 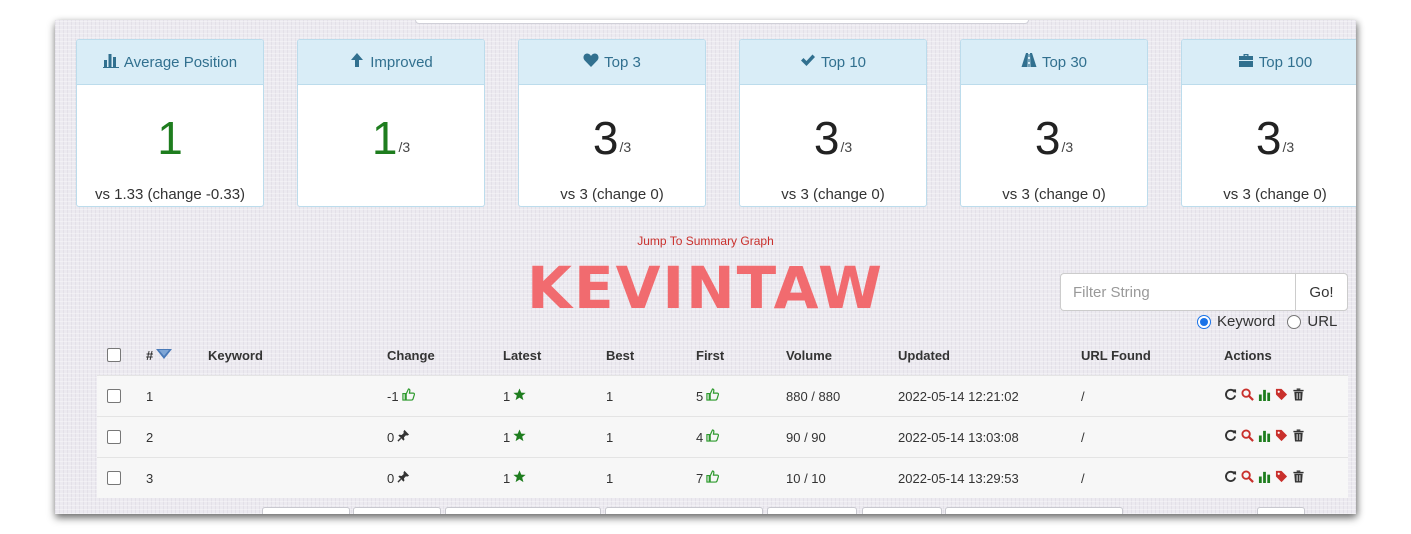 What do you see at coordinates (958, 478) in the screenshot?
I see `row-updated: 2022-05-14 13:29:53` at bounding box center [958, 478].